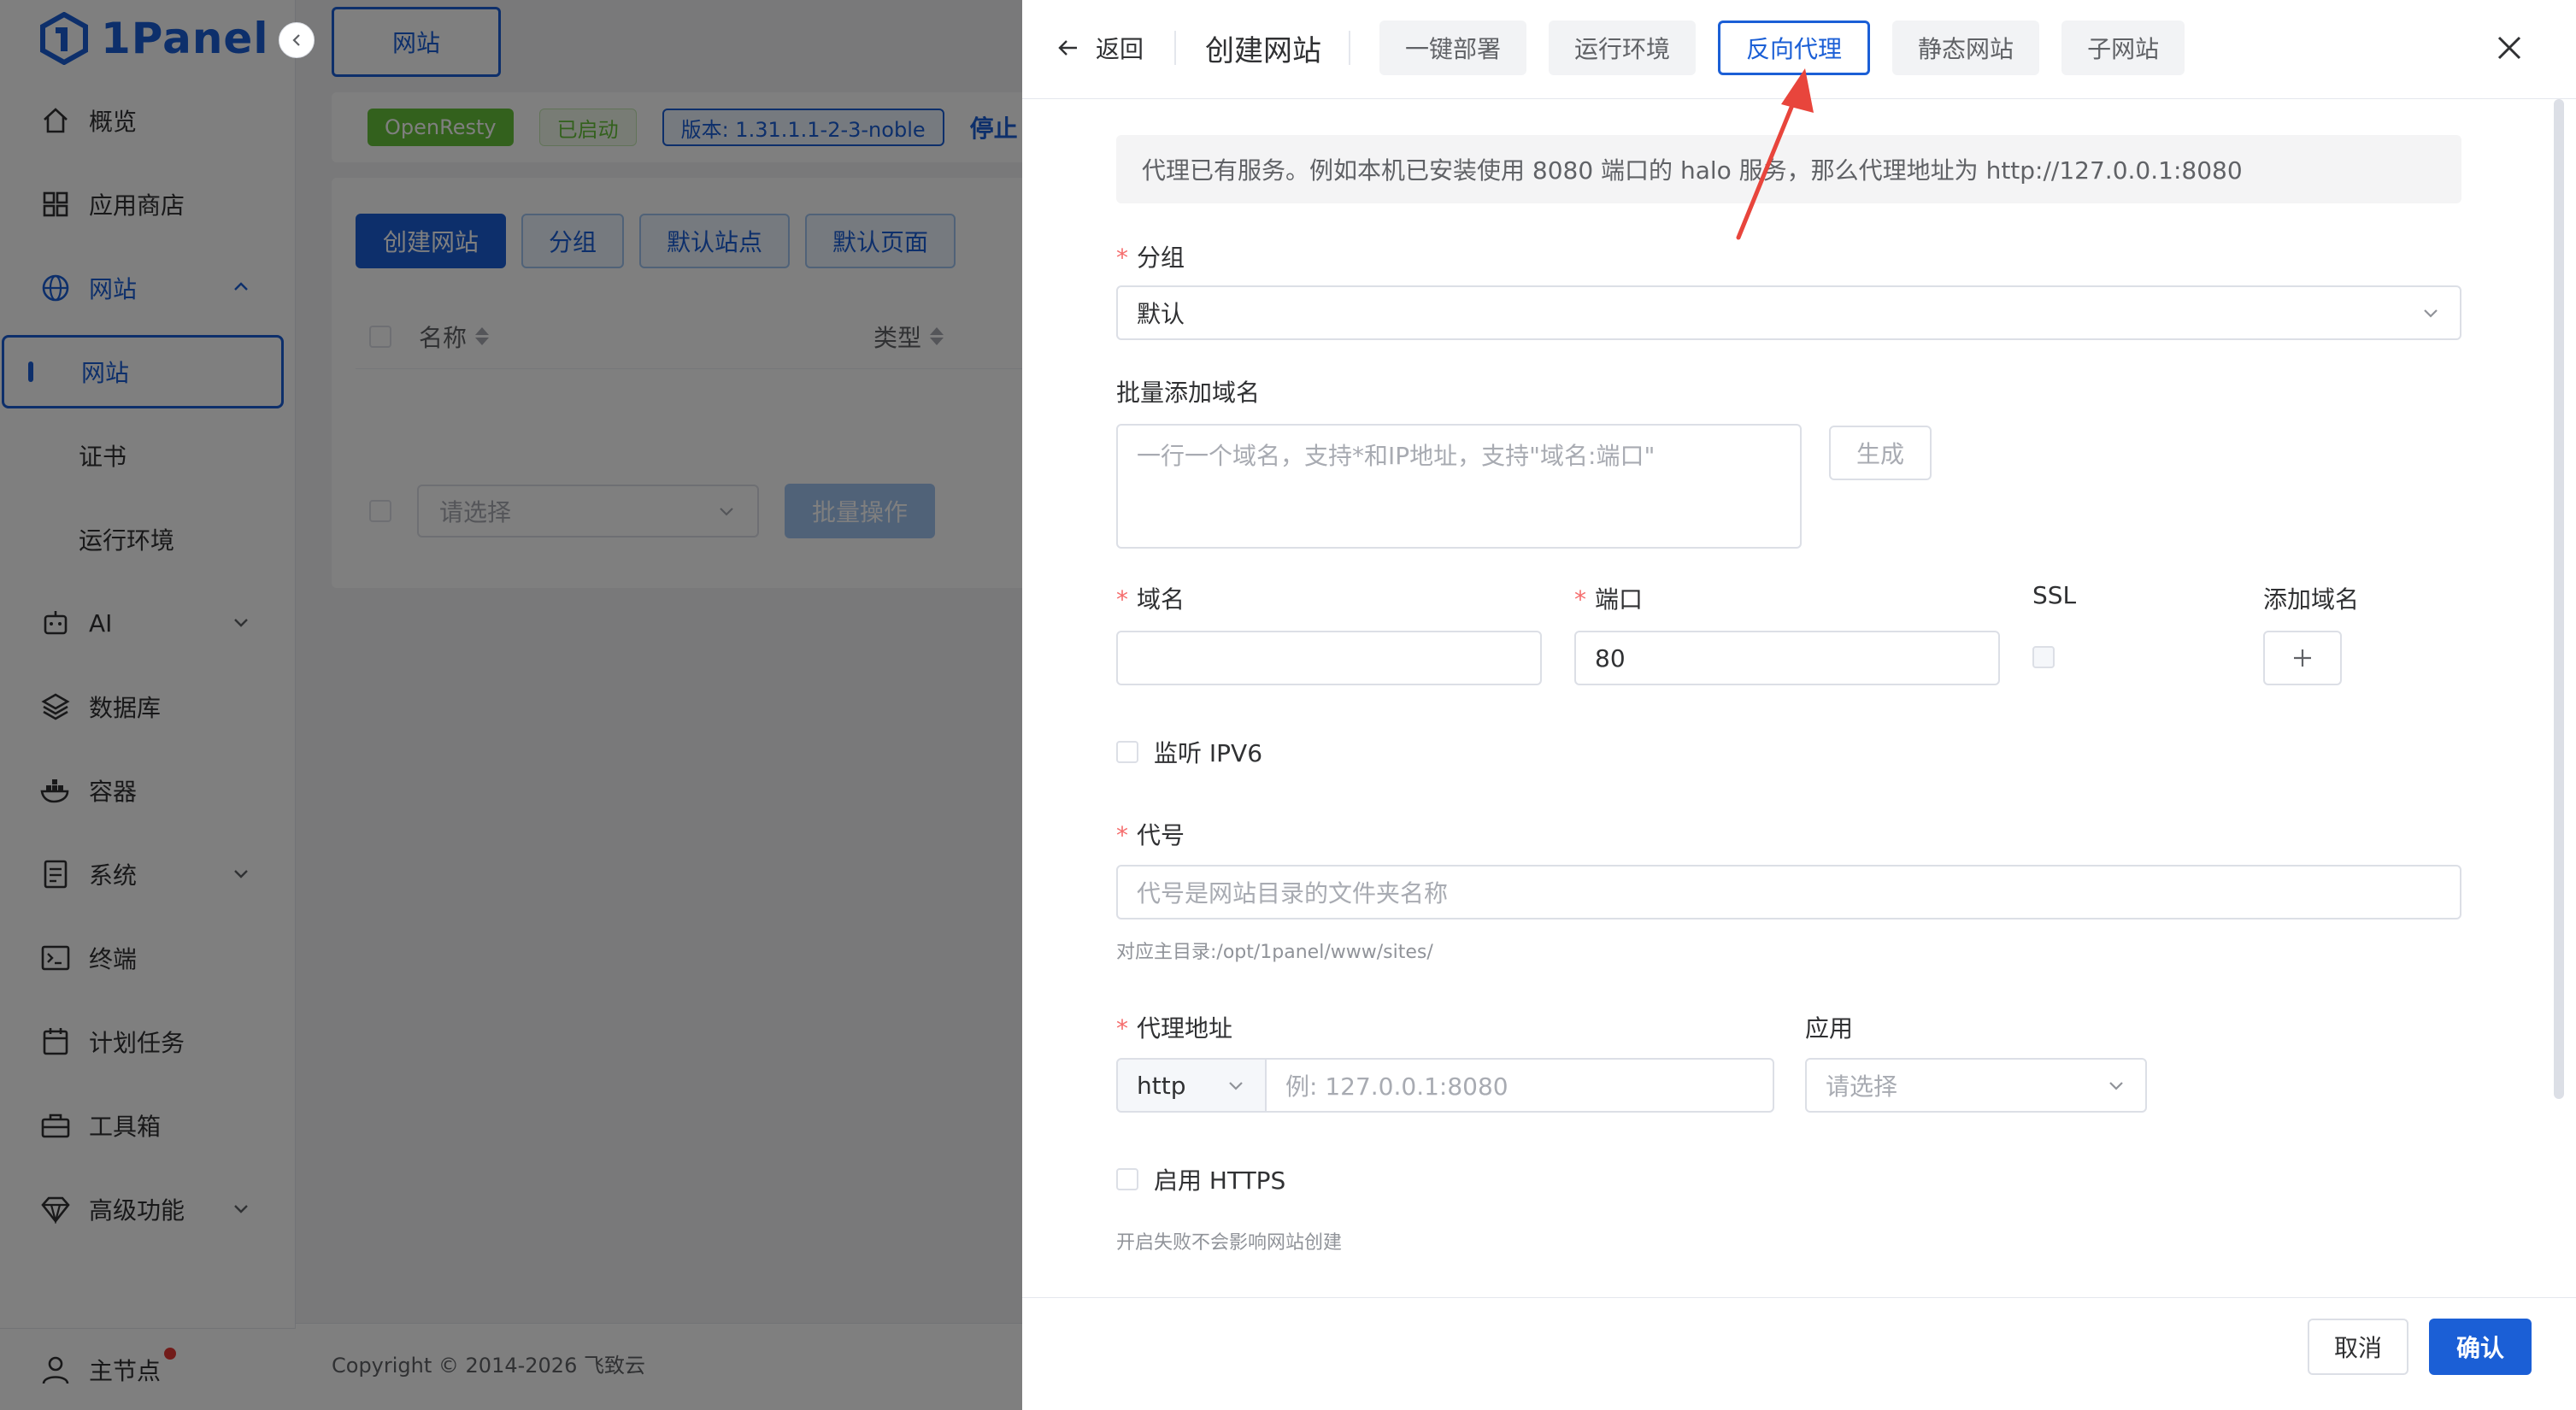  I want to click on cancel-button: 取消, so click(2358, 1347).